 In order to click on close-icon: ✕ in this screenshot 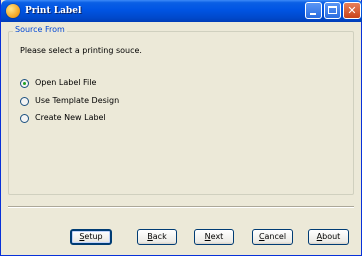, I will do `click(352, 10)`.